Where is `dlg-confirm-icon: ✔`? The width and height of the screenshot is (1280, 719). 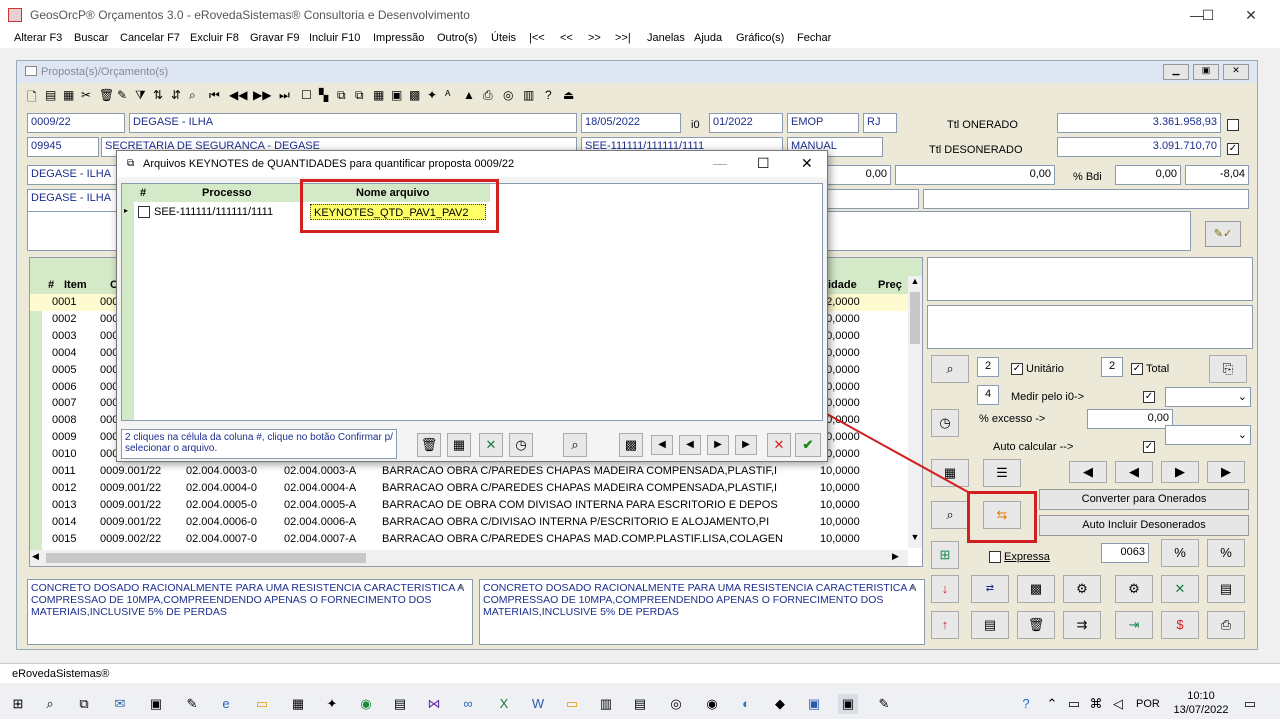
dlg-confirm-icon: ✔ is located at coordinates (808, 445).